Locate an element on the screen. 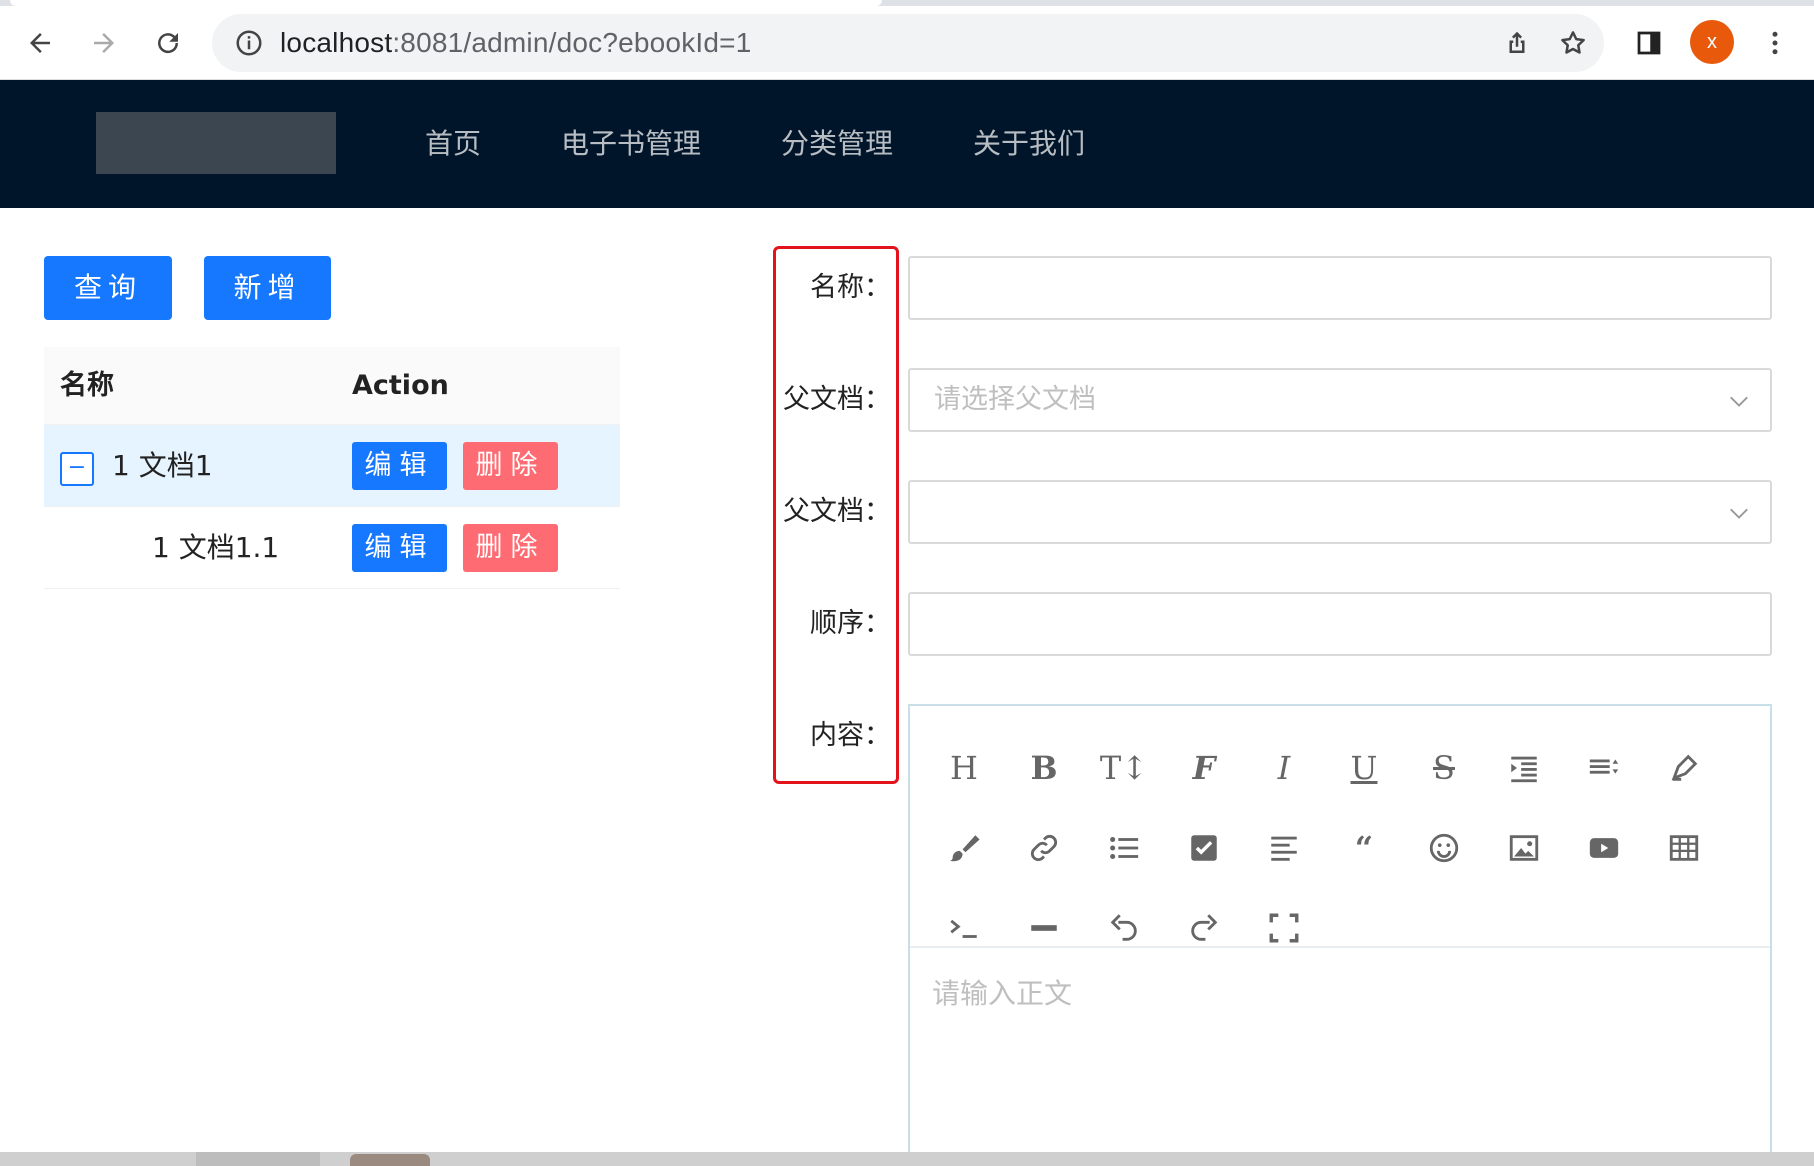 This screenshot has width=1814, height=1166. heading-icon: H is located at coordinates (964, 768).